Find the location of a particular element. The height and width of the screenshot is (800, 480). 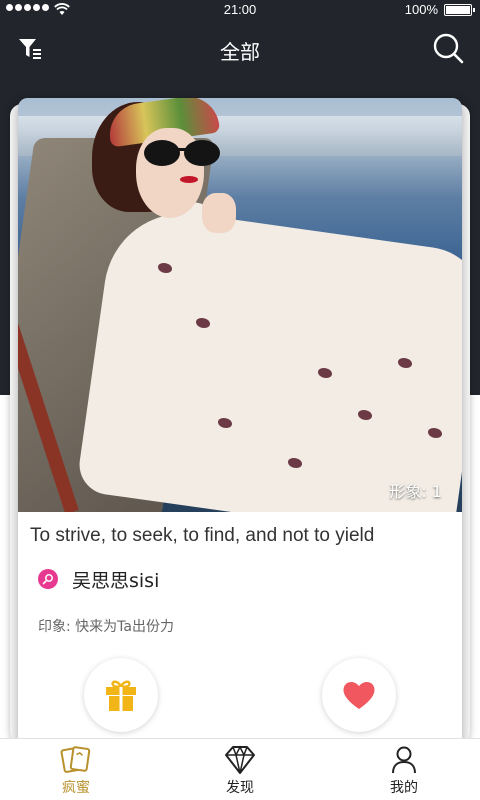

impression-text: 印象: 快来为Ta出份力 is located at coordinates (106, 627).